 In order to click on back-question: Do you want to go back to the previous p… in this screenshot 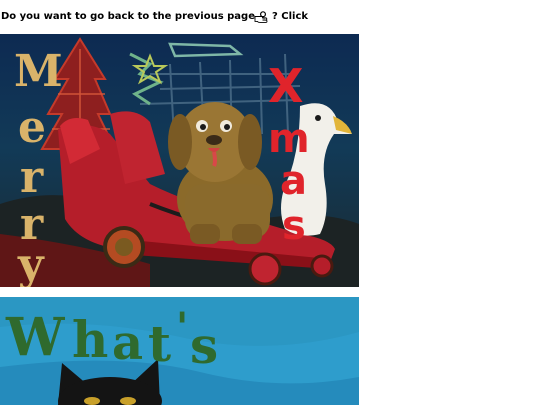, I will do `click(128, 16)`.